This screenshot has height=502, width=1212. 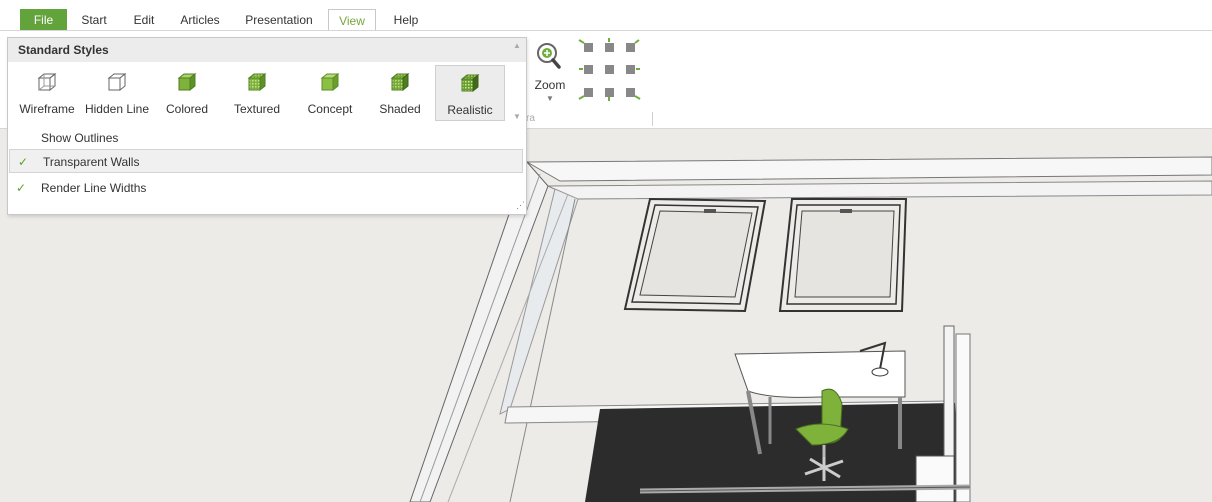 What do you see at coordinates (43, 20) in the screenshot?
I see `tab-file: File` at bounding box center [43, 20].